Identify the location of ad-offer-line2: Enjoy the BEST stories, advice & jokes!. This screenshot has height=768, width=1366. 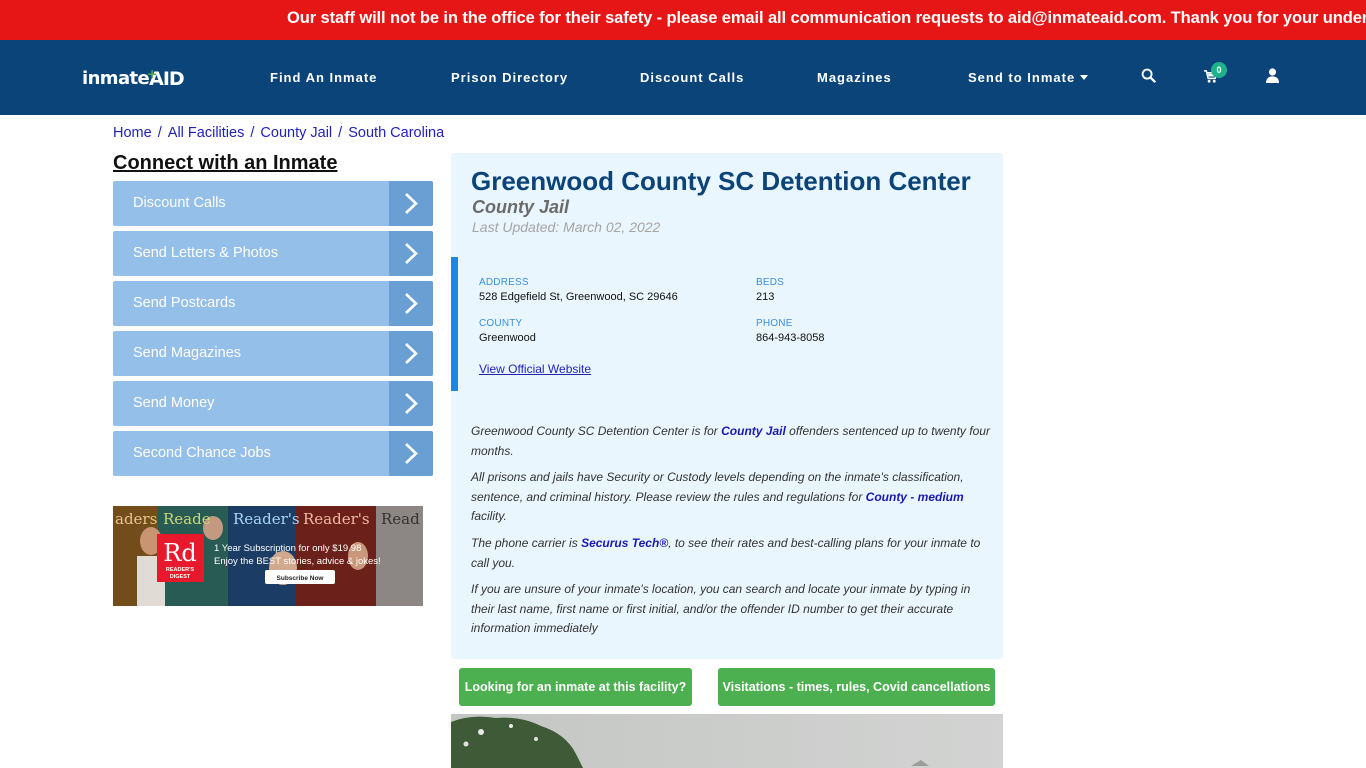
(297, 561).